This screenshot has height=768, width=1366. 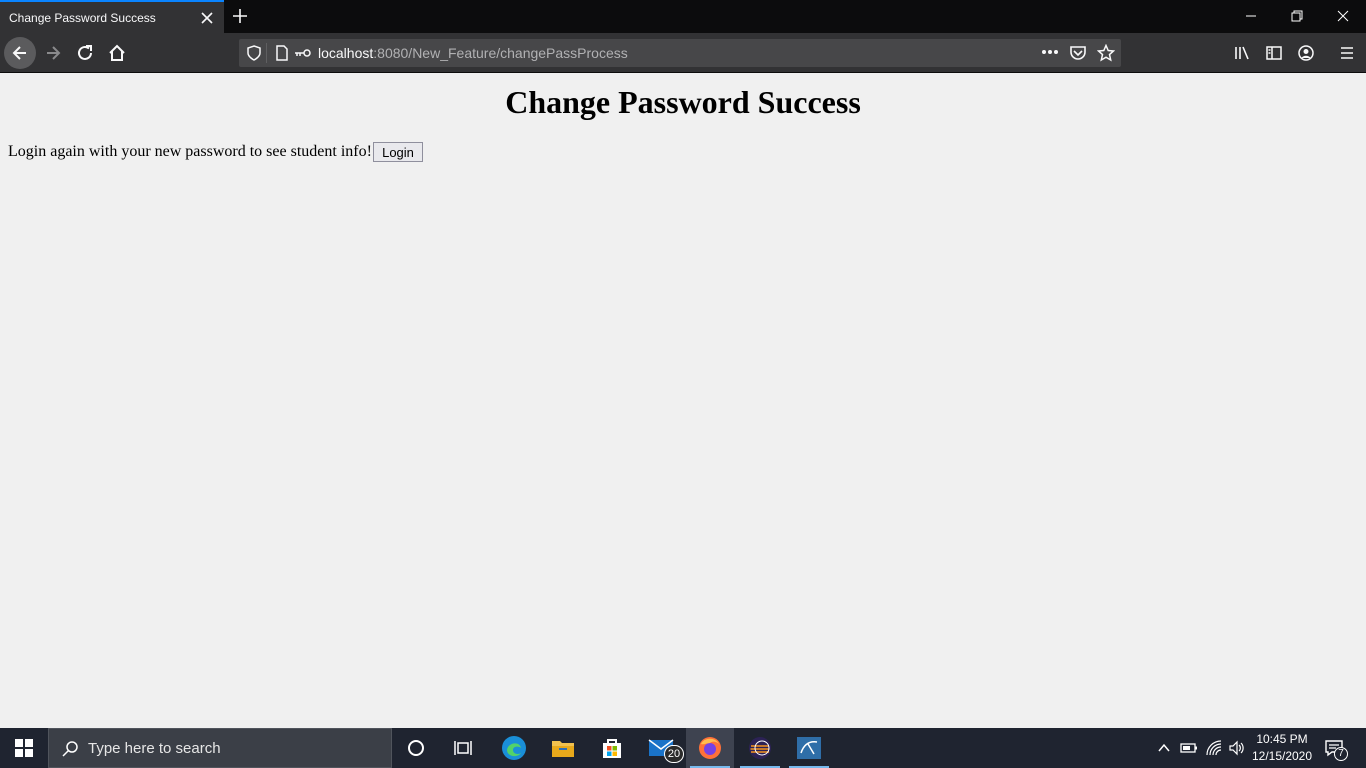 I want to click on back-arrow-icon, so click(x=19, y=53).